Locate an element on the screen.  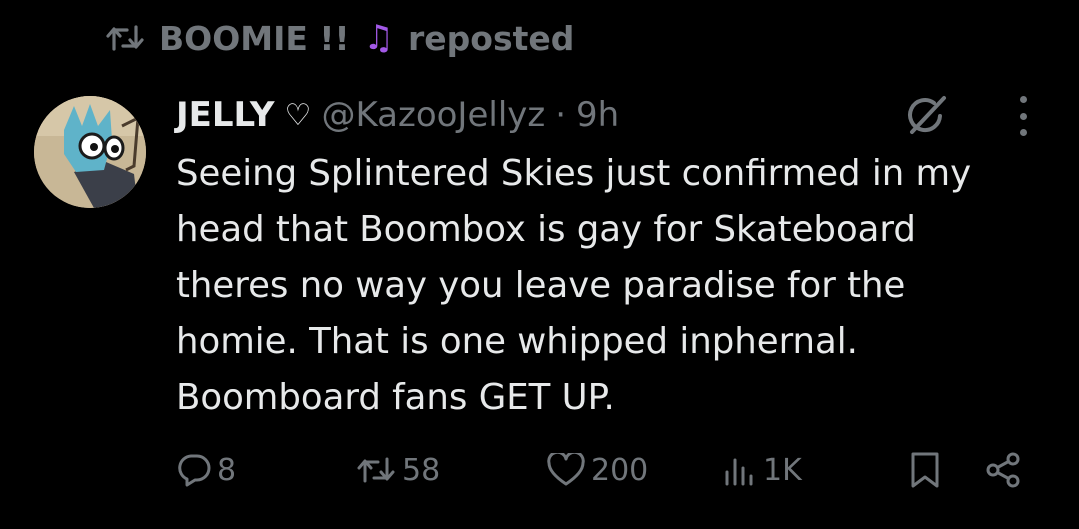
share-button is located at coordinates (1003, 470).